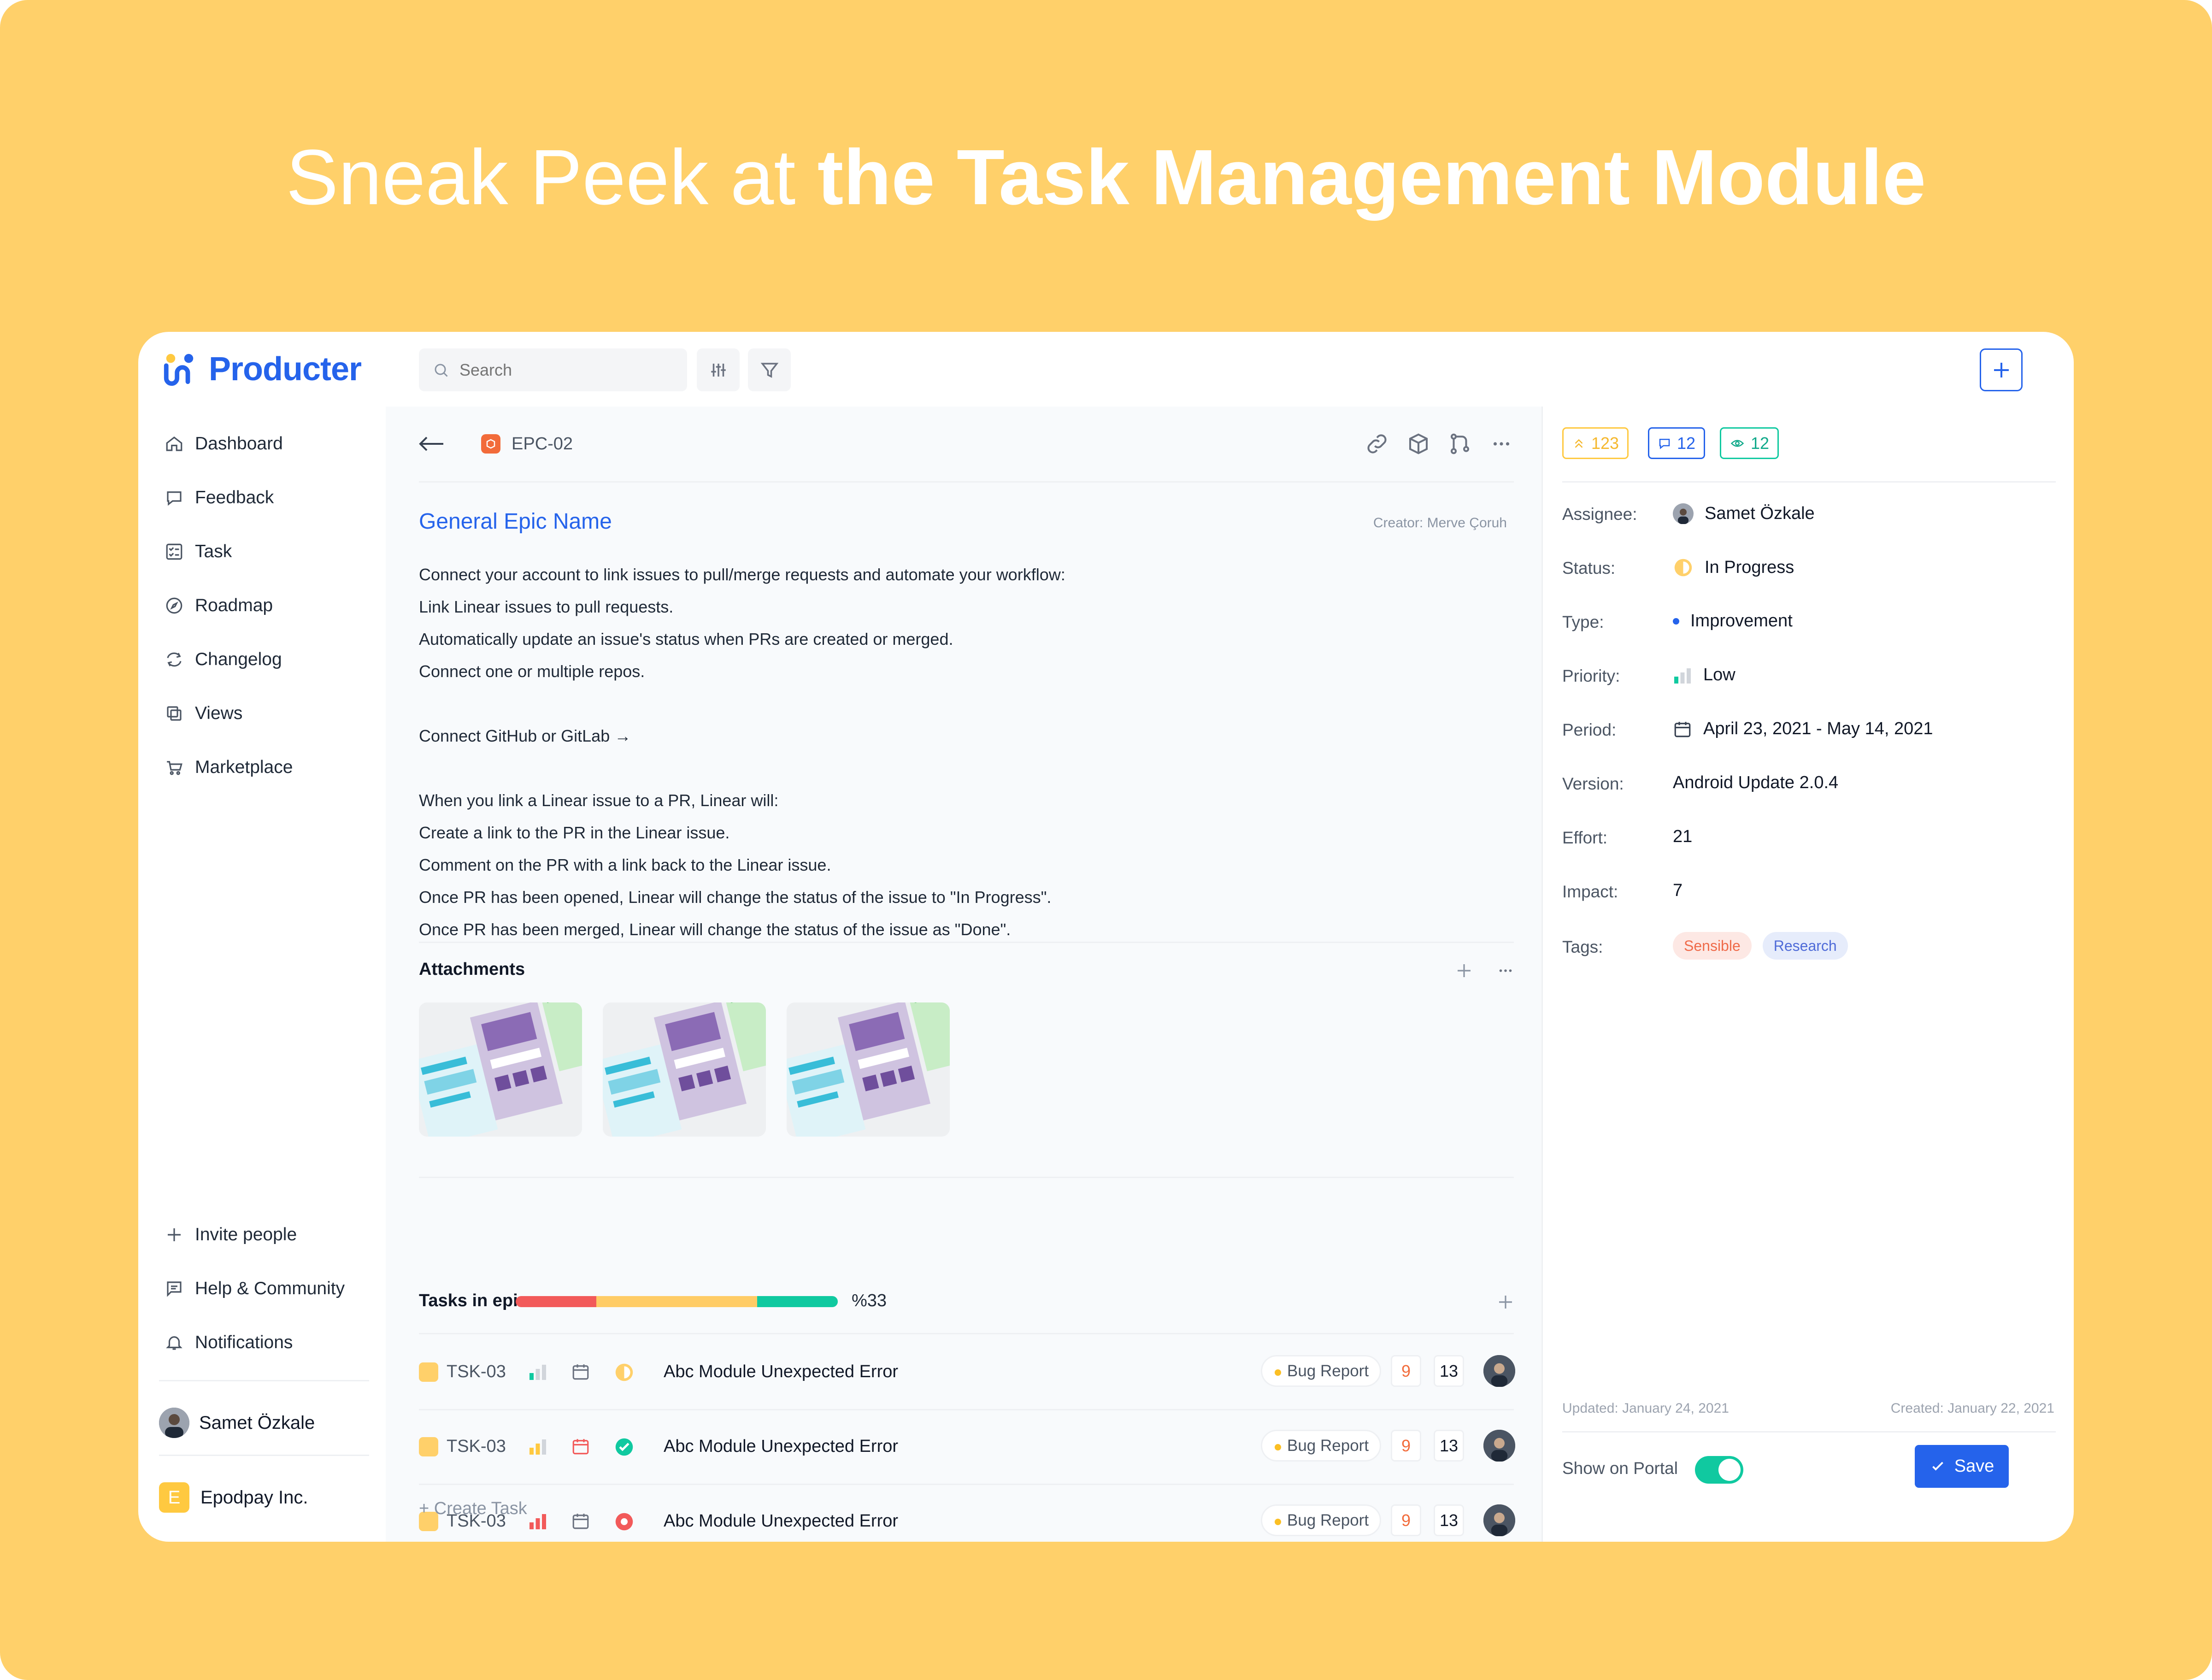  I want to click on portal-toggle-label: Show on Portal, so click(1620, 1468).